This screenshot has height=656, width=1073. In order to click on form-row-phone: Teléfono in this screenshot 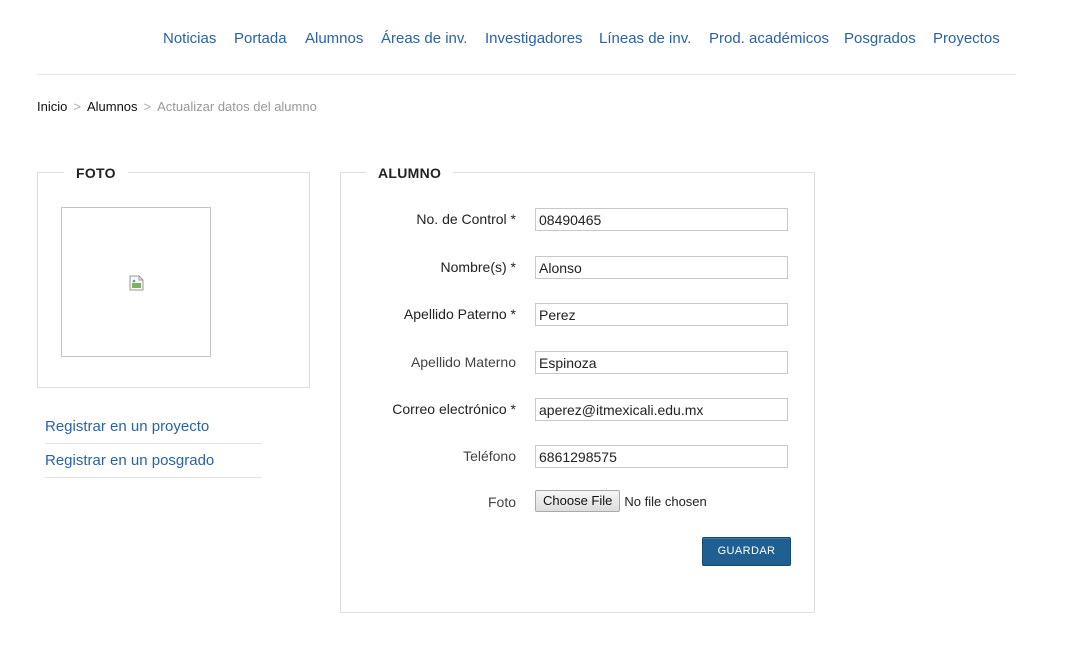, I will do `click(578, 456)`.